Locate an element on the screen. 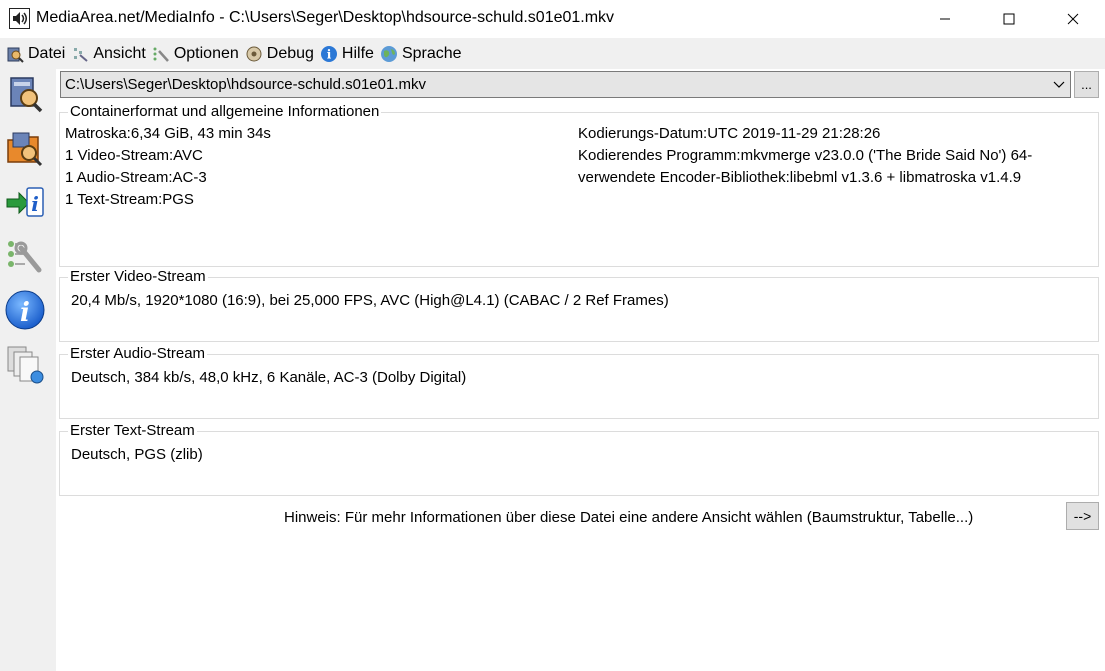 This screenshot has height=671, width=1105. export-icon: i is located at coordinates (25, 202).